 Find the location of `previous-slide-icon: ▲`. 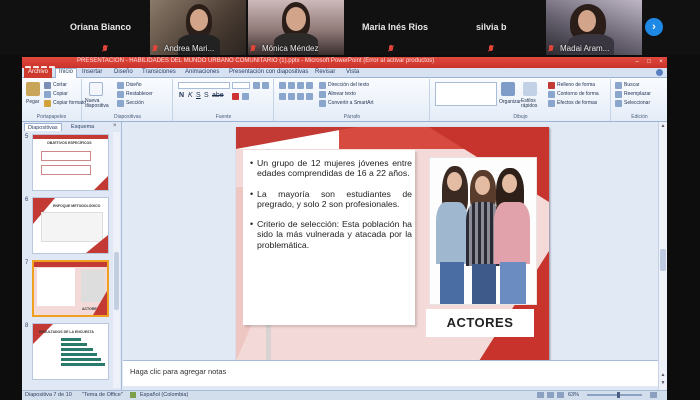

previous-slide-icon: ▲ is located at coordinates (663, 375).